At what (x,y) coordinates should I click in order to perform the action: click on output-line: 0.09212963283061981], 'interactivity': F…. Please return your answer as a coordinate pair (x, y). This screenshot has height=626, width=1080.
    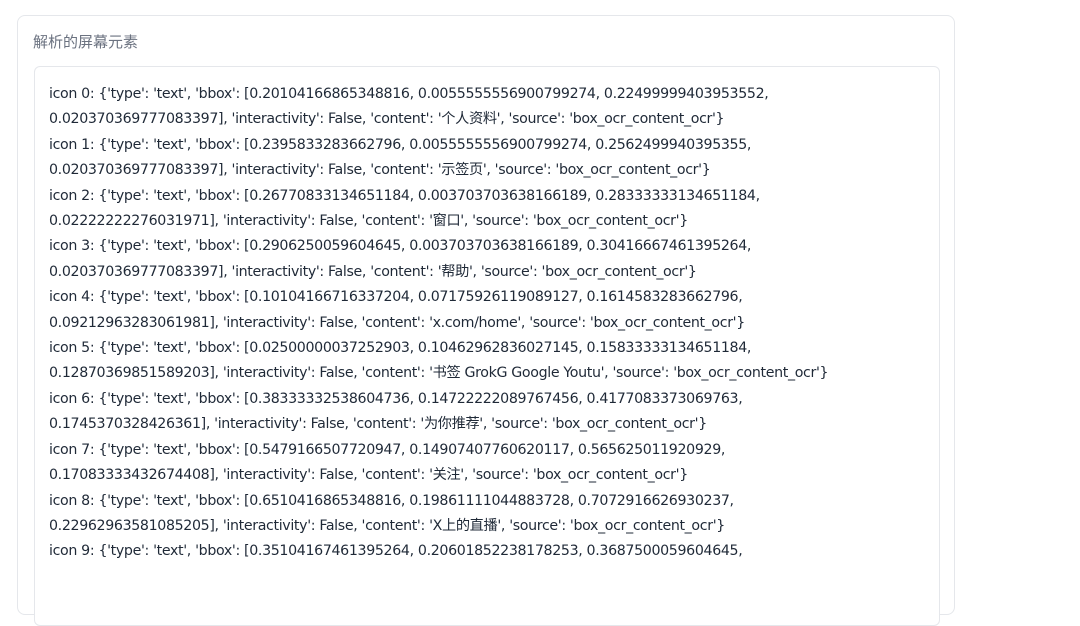
    Looking at the image, I should click on (397, 322).